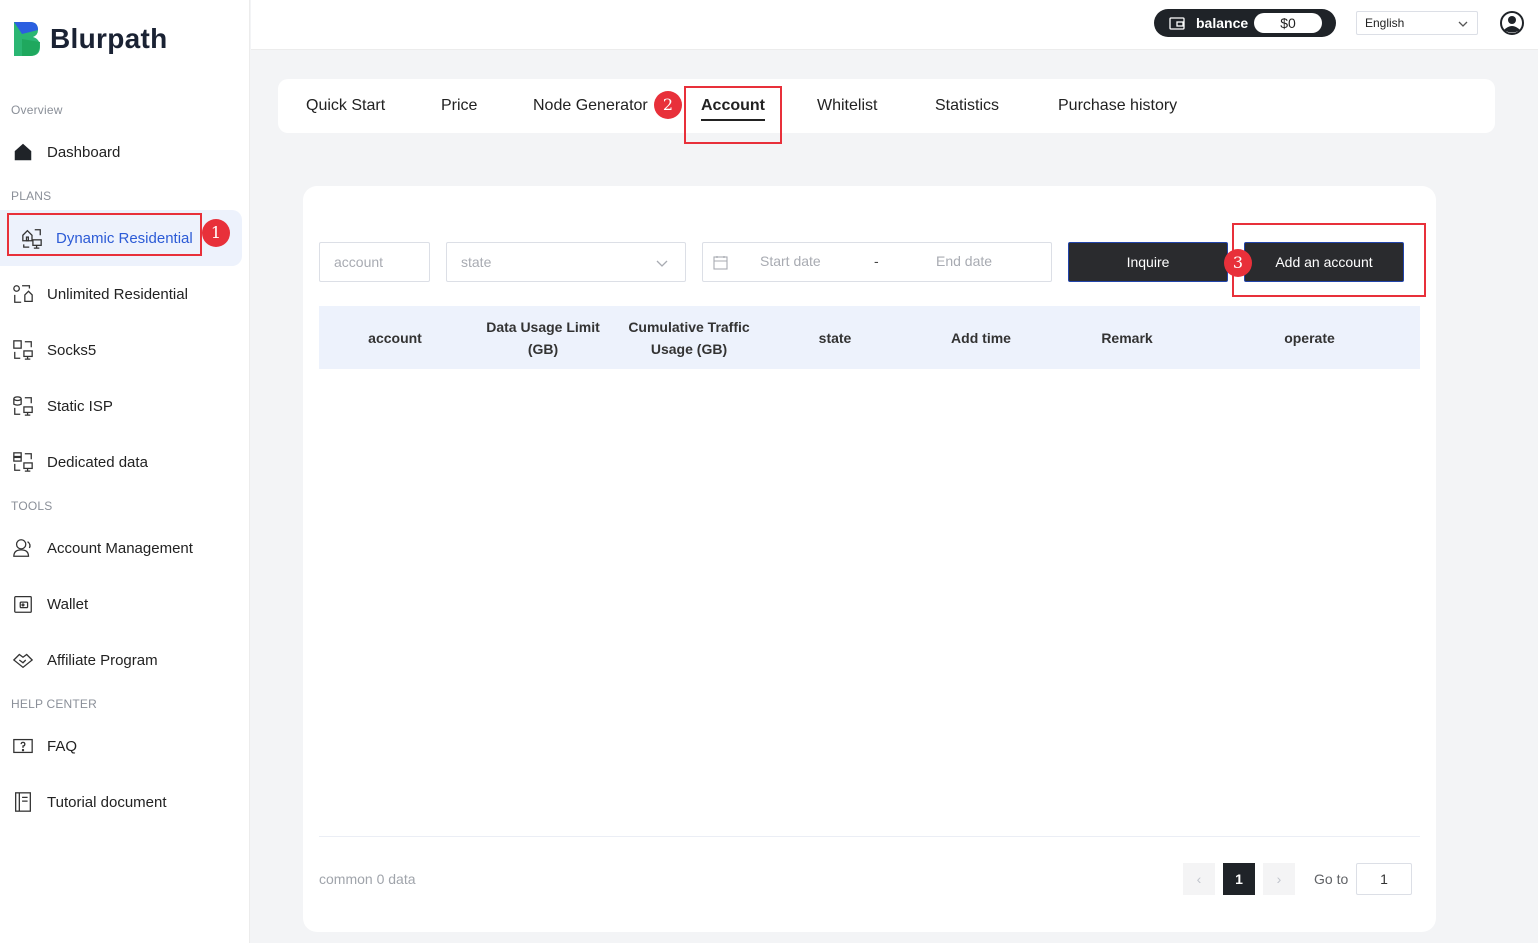 This screenshot has height=943, width=1538. What do you see at coordinates (894, 25) in the screenshot?
I see `top-bar: balance $0 English` at bounding box center [894, 25].